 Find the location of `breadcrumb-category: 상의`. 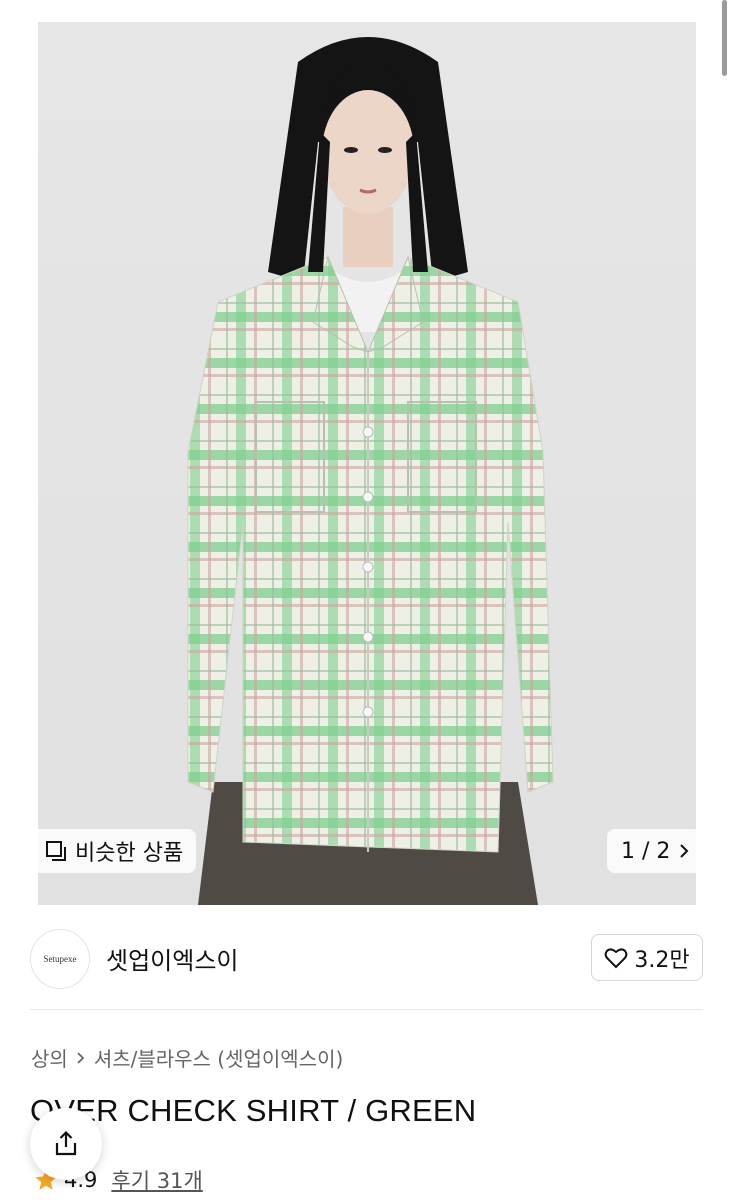

breadcrumb-category: 상의 is located at coordinates (49, 1057).